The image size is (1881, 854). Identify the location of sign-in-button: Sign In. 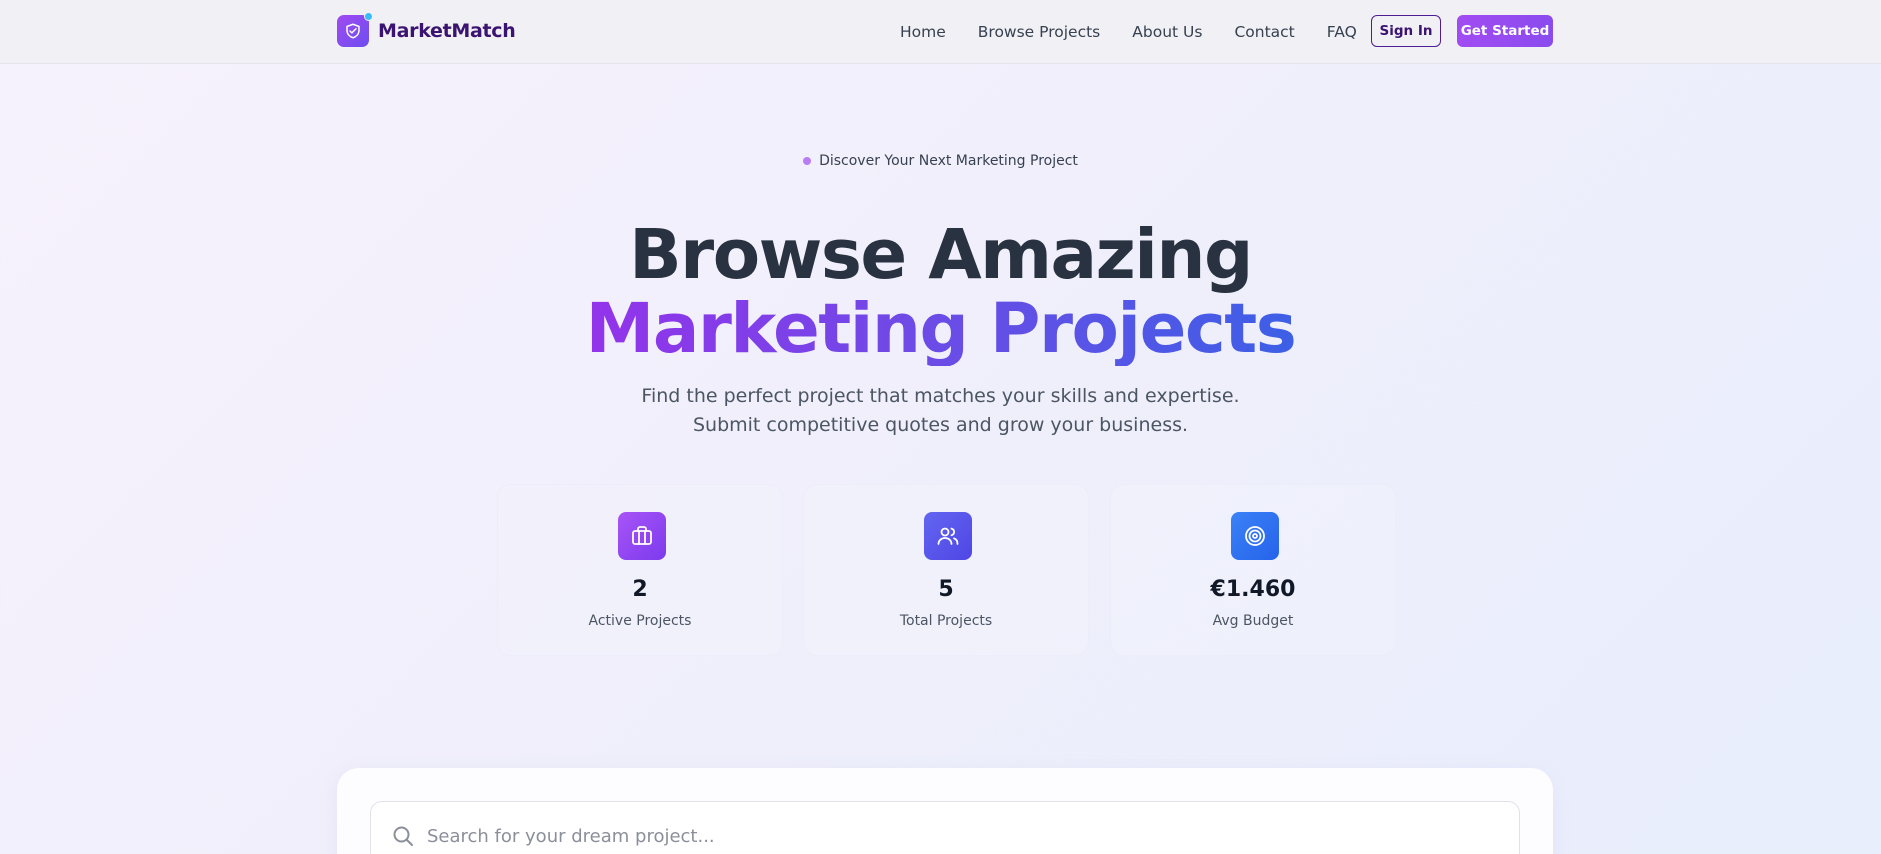
(1406, 31).